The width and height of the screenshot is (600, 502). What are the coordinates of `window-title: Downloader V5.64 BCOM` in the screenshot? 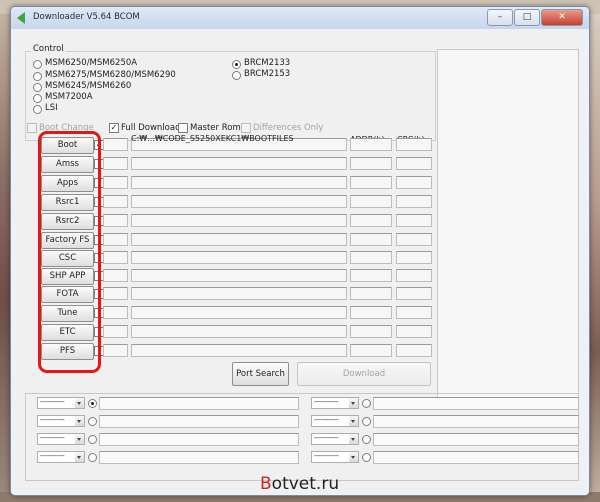 It's located at (86, 17).